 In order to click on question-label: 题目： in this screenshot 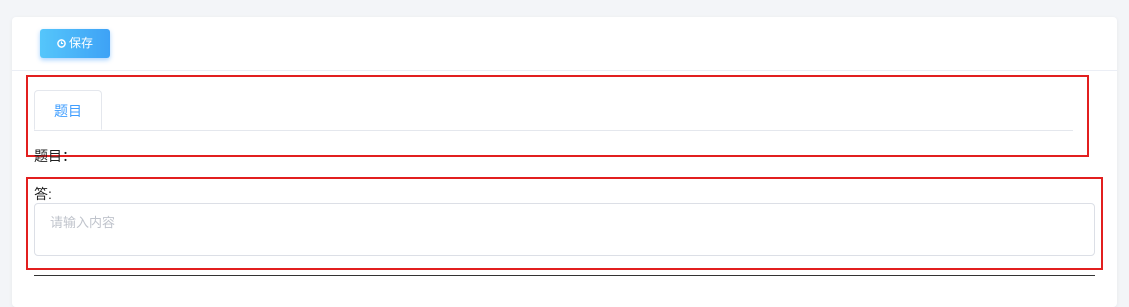, I will do `click(55, 156)`.